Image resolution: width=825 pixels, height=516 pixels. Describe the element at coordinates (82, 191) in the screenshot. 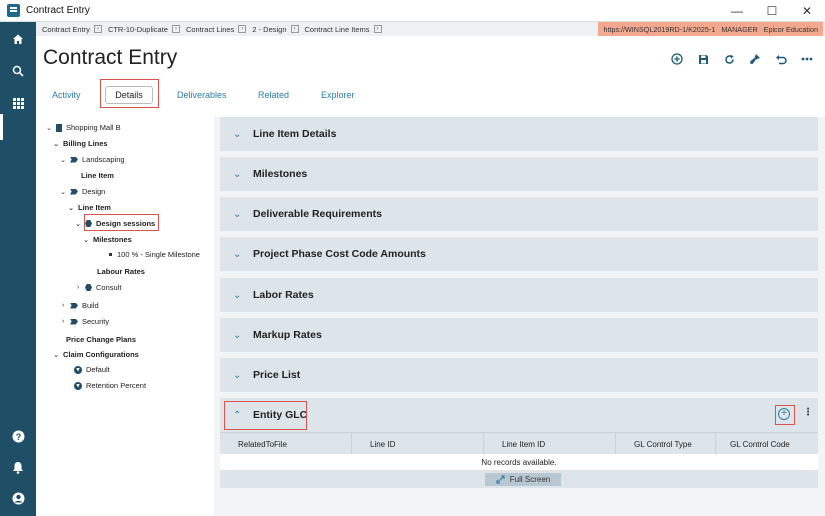

I see `tree-node-design: ⌄ Design` at that location.